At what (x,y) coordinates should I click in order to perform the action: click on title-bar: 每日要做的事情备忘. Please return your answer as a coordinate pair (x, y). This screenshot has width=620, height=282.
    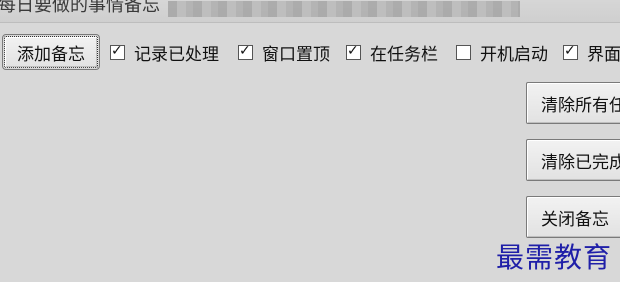
    Looking at the image, I should click on (310, 11).